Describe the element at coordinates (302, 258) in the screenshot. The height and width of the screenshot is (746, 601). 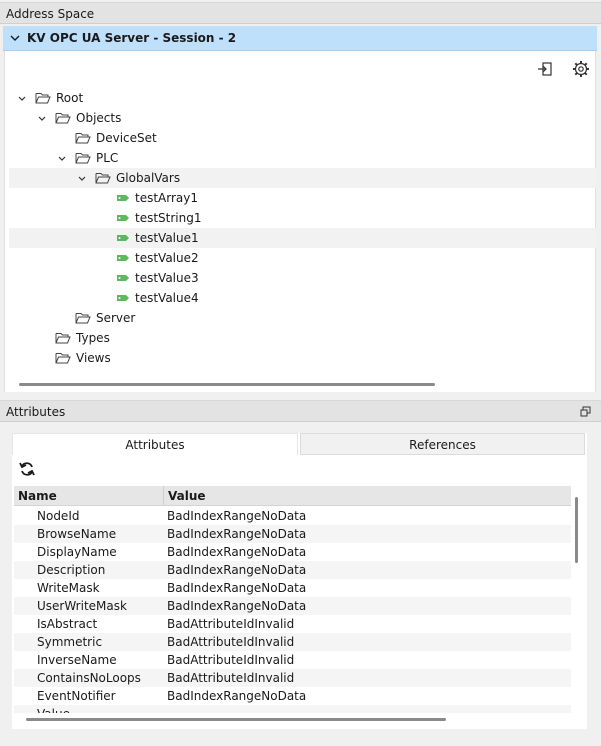
I see `tree-node: testValue2` at that location.